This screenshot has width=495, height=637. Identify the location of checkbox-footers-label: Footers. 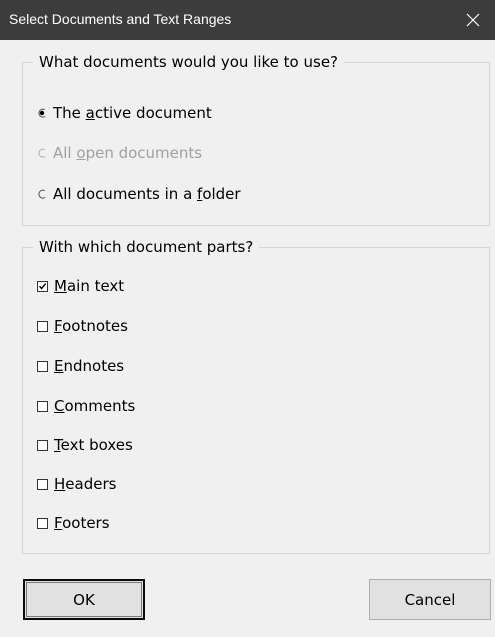
(82, 523).